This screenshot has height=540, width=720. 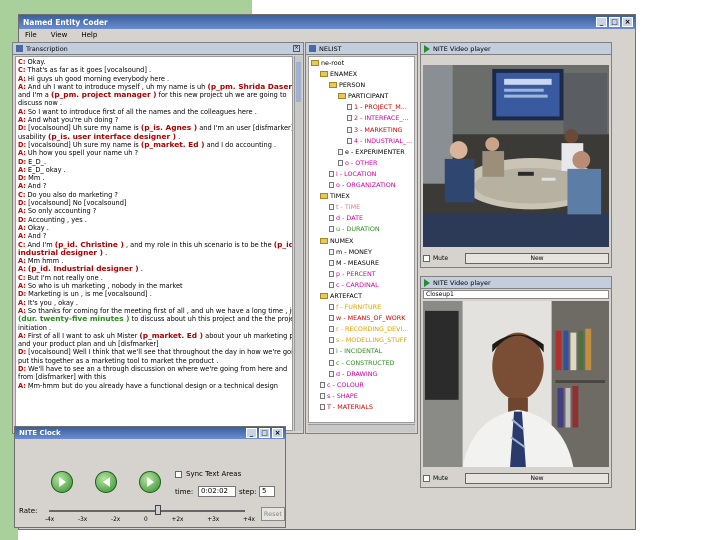 I want to click on tree-leaf: T - MATERIALS, so click(x=361, y=407).